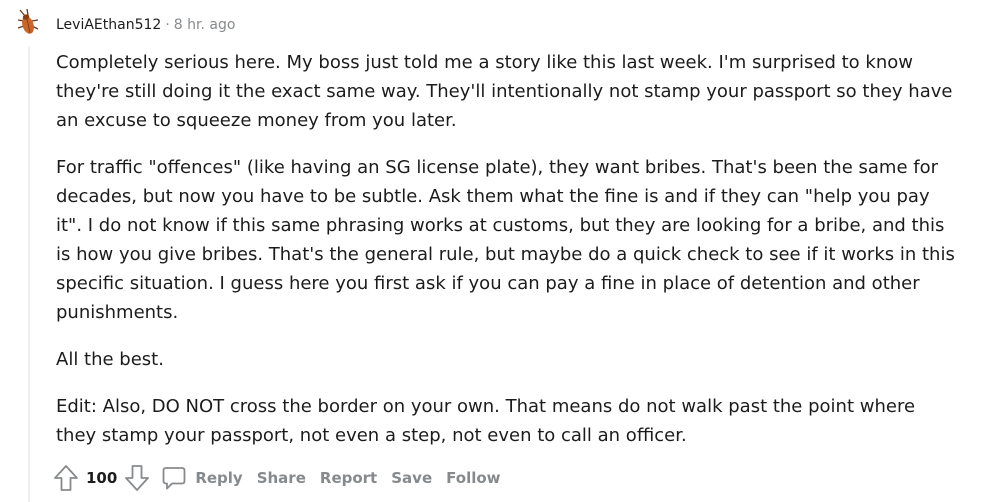  I want to click on comment-paragraph: All the best., so click(110, 359).